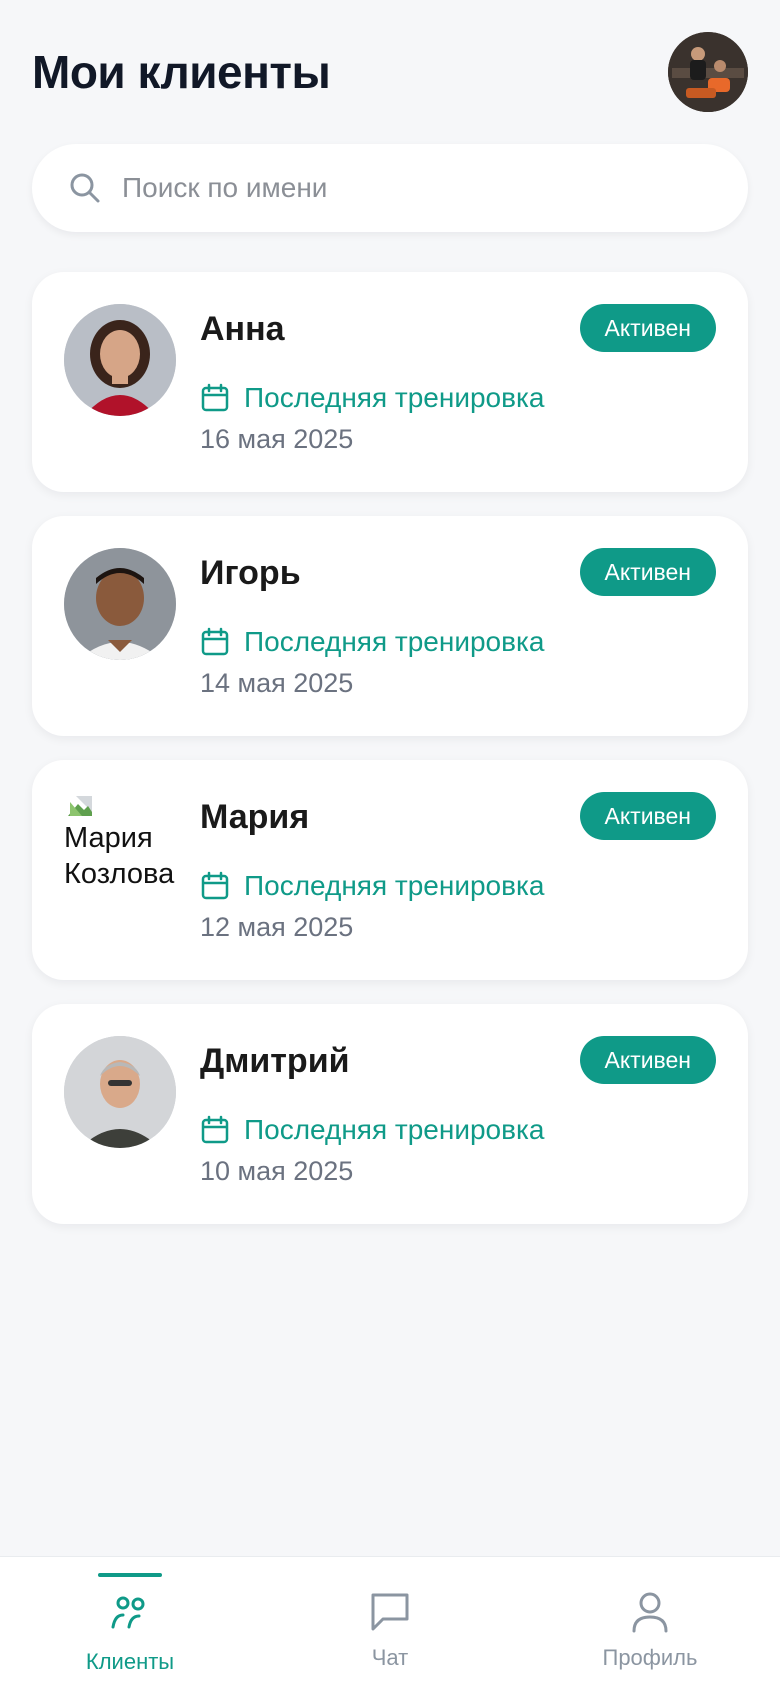 This screenshot has width=780, height=1688. What do you see at coordinates (277, 927) in the screenshot?
I see `training-date: 12 мая 2025` at bounding box center [277, 927].